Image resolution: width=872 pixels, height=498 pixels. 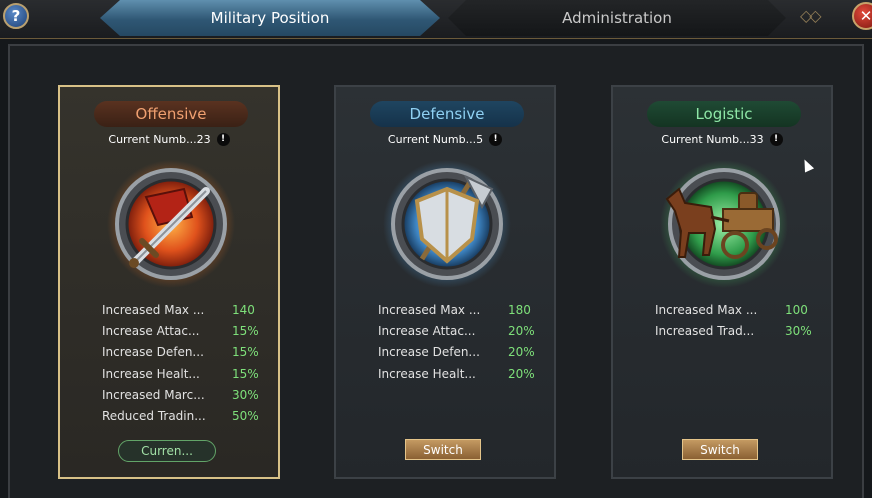 What do you see at coordinates (519, 310) in the screenshot?
I see `stat-value: 180` at bounding box center [519, 310].